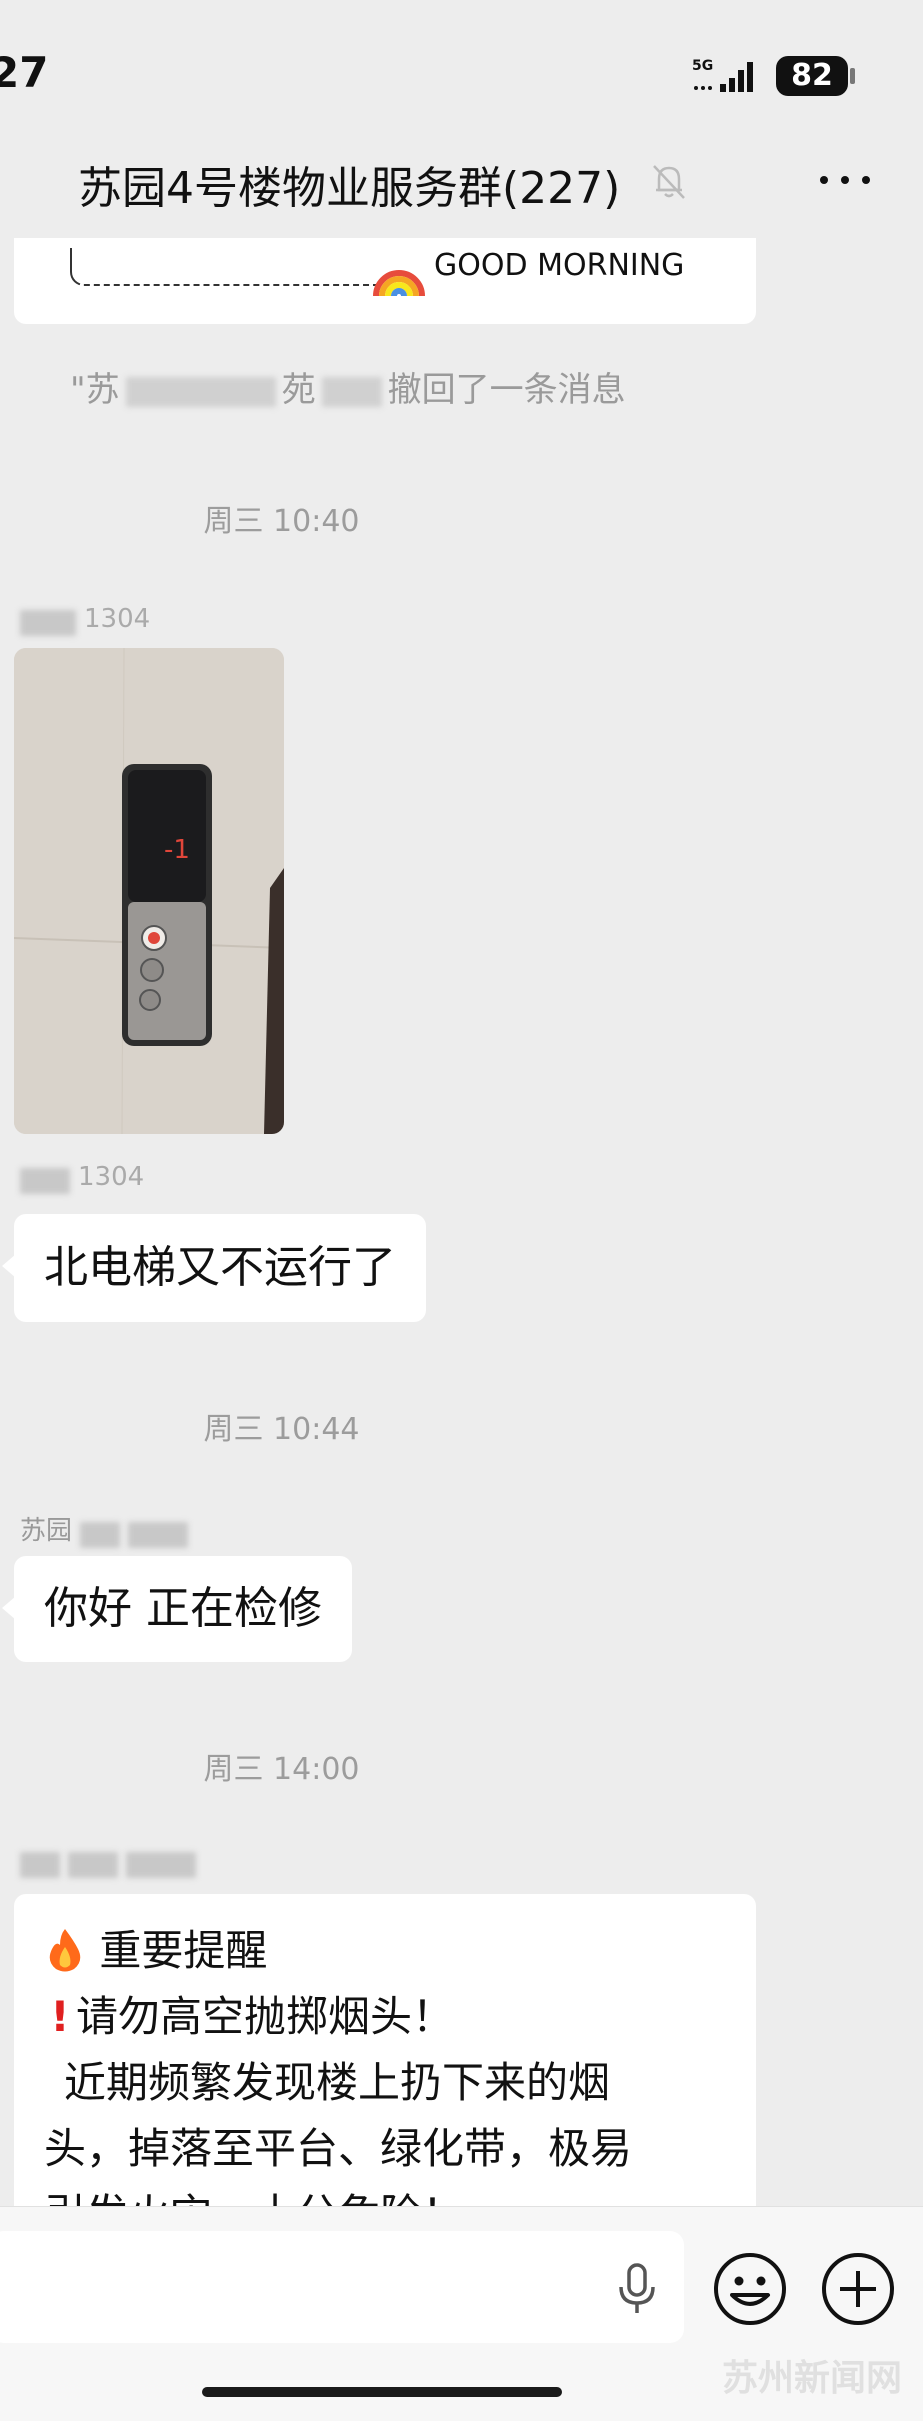 The width and height of the screenshot is (923, 2421). What do you see at coordinates (265, 2016) in the screenshot?
I see `notice-warning: 请勿高空抛掷烟头！` at bounding box center [265, 2016].